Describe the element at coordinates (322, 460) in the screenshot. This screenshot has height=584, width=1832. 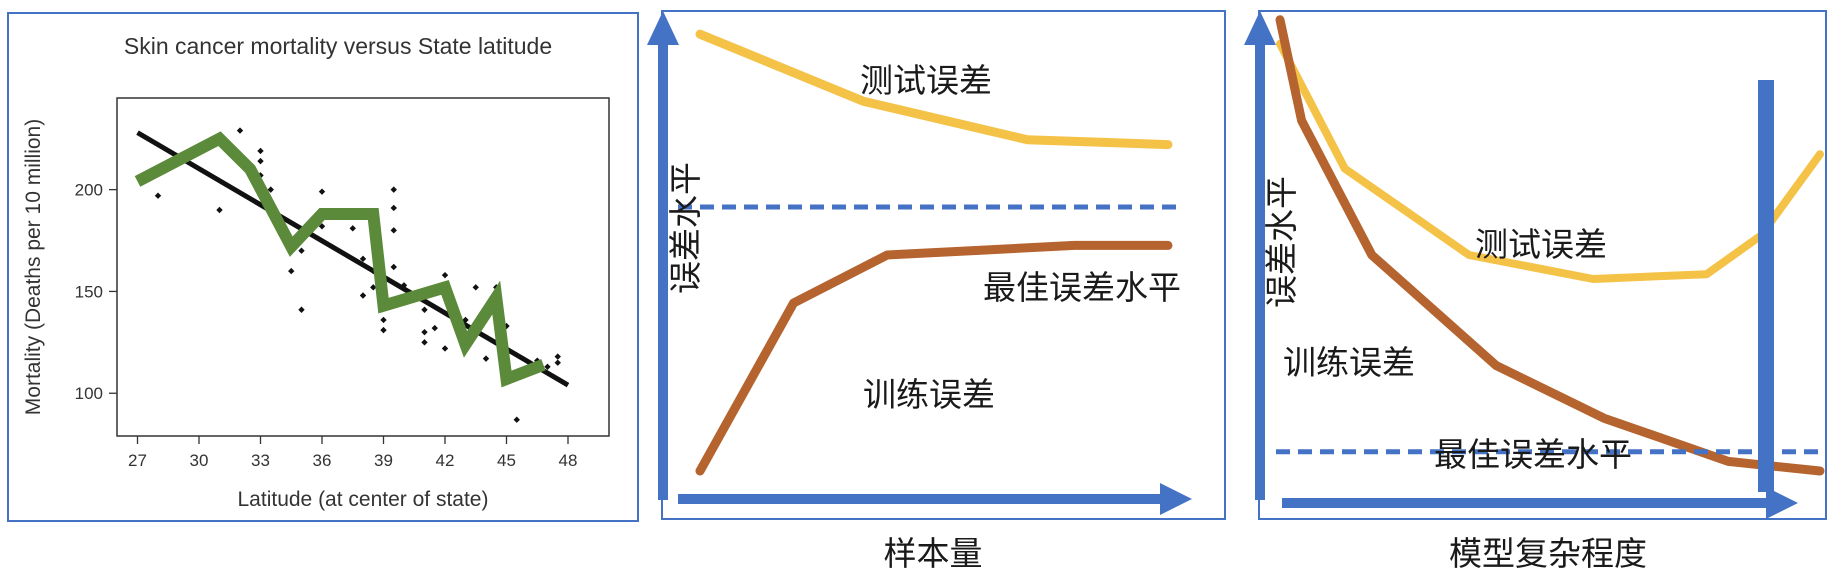
I see `x-tick-label: 36` at that location.